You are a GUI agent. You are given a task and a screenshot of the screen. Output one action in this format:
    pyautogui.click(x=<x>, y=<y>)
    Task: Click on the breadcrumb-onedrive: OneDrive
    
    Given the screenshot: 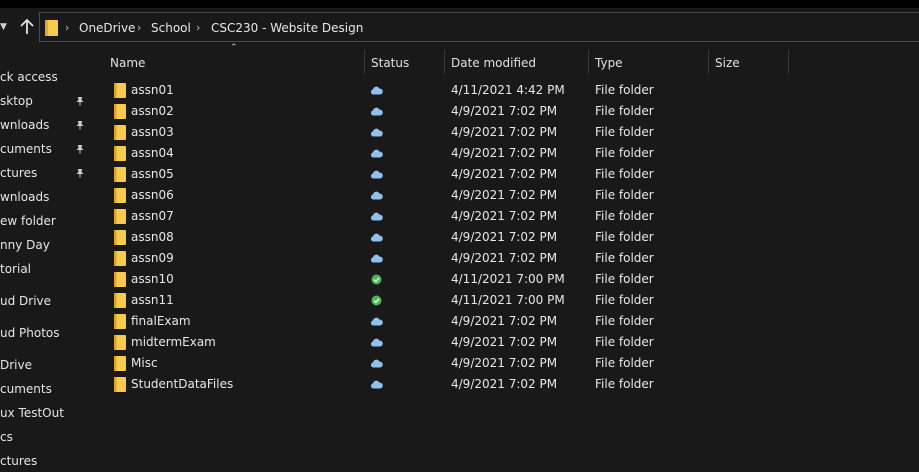 What is the action you would take?
    pyautogui.click(x=107, y=28)
    